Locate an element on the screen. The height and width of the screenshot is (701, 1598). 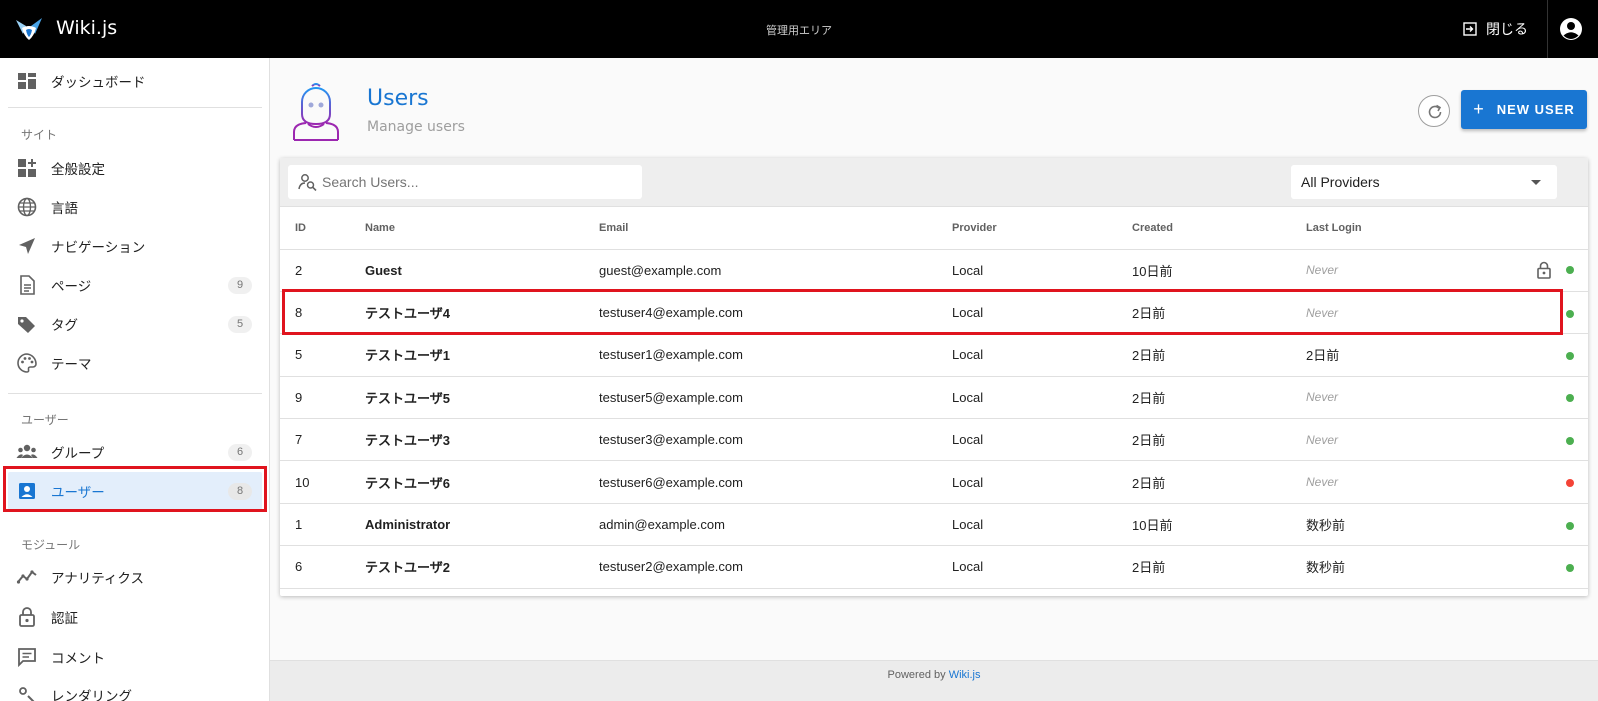
lock-icon is located at coordinates (1544, 270).